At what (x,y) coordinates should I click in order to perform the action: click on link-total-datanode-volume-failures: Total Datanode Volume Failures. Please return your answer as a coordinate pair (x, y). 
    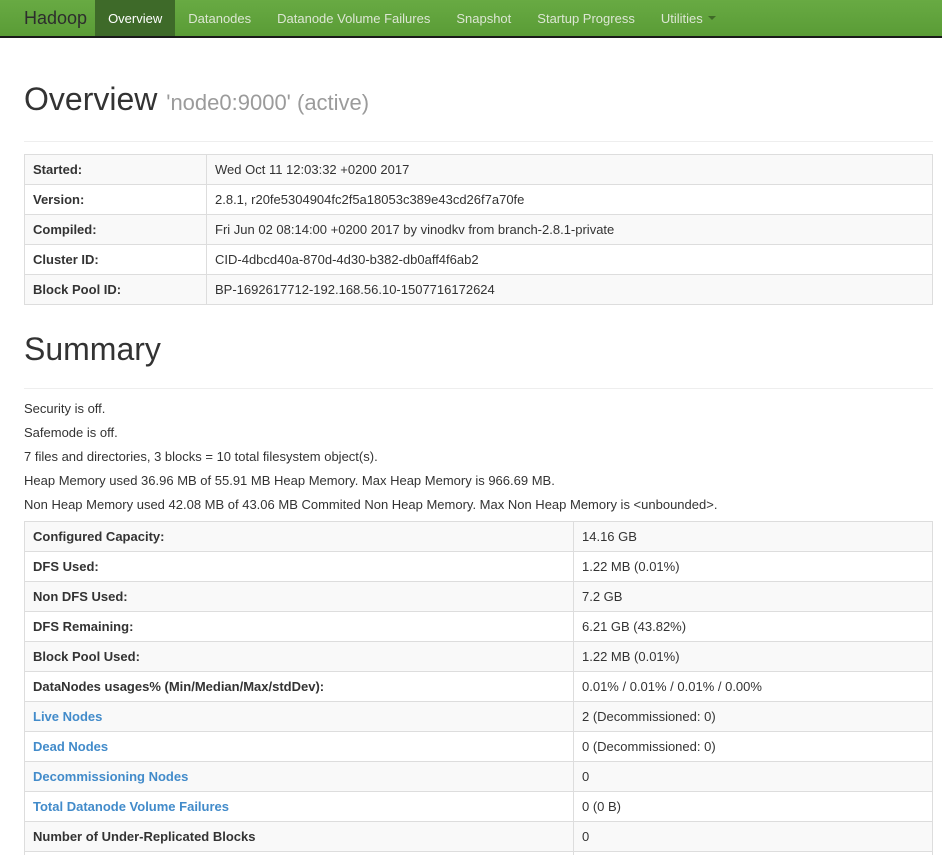
    Looking at the image, I should click on (131, 806).